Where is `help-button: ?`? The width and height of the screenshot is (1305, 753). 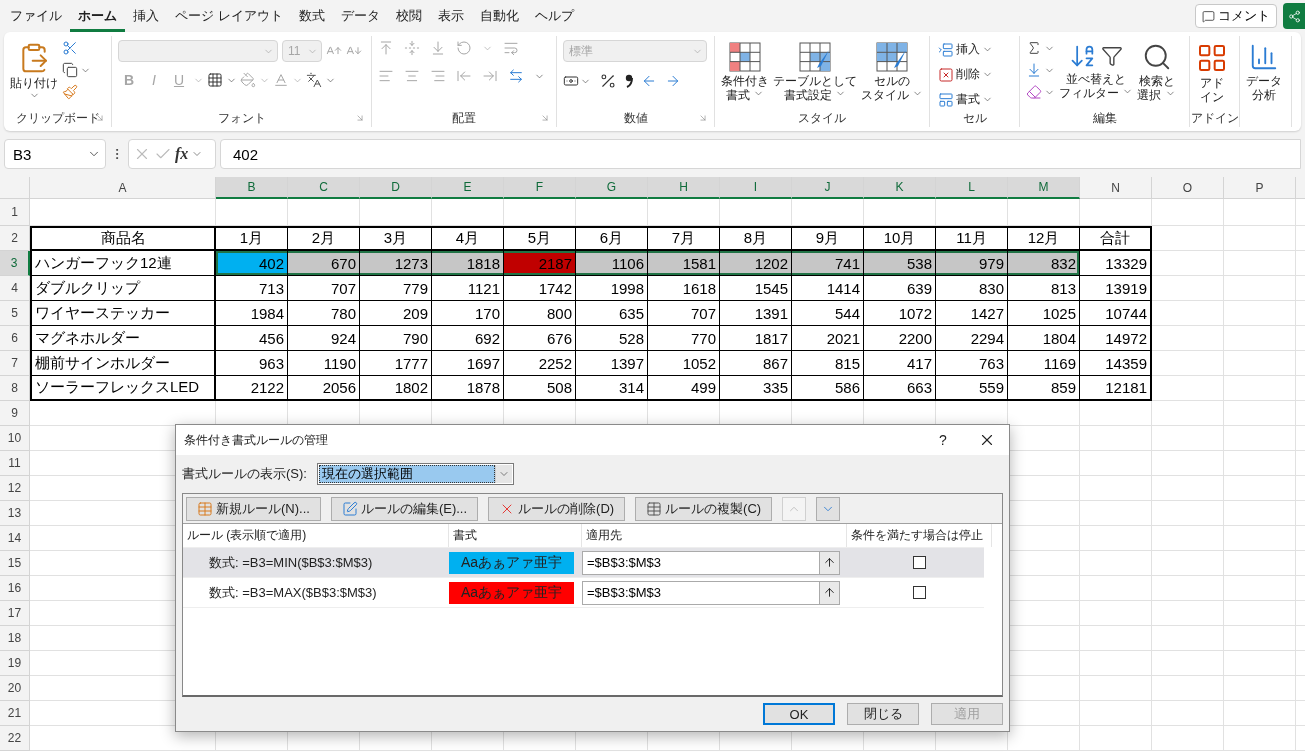
help-button: ? is located at coordinates (943, 440).